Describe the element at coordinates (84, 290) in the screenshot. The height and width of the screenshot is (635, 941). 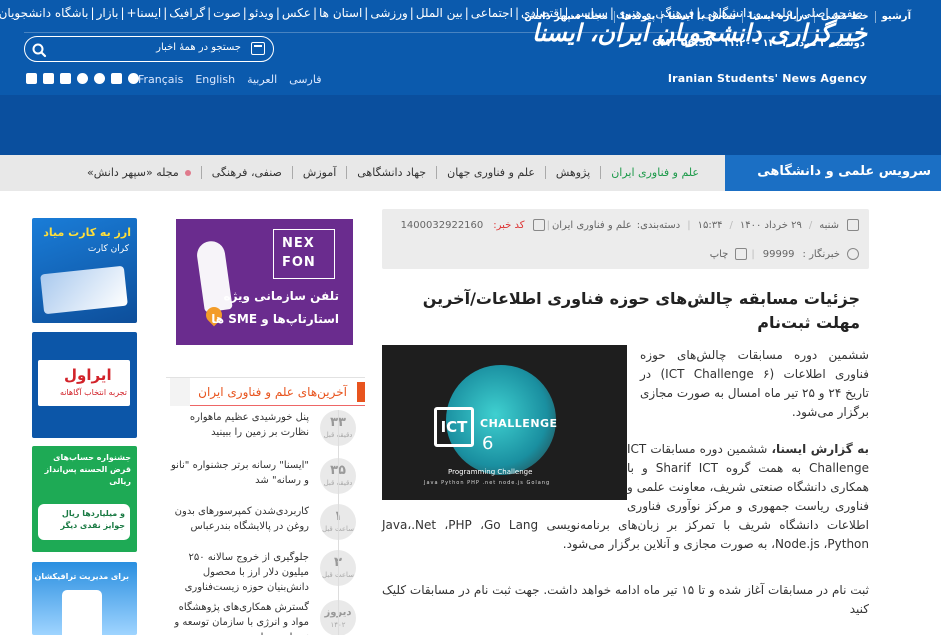
I see `bank-card-icon` at that location.